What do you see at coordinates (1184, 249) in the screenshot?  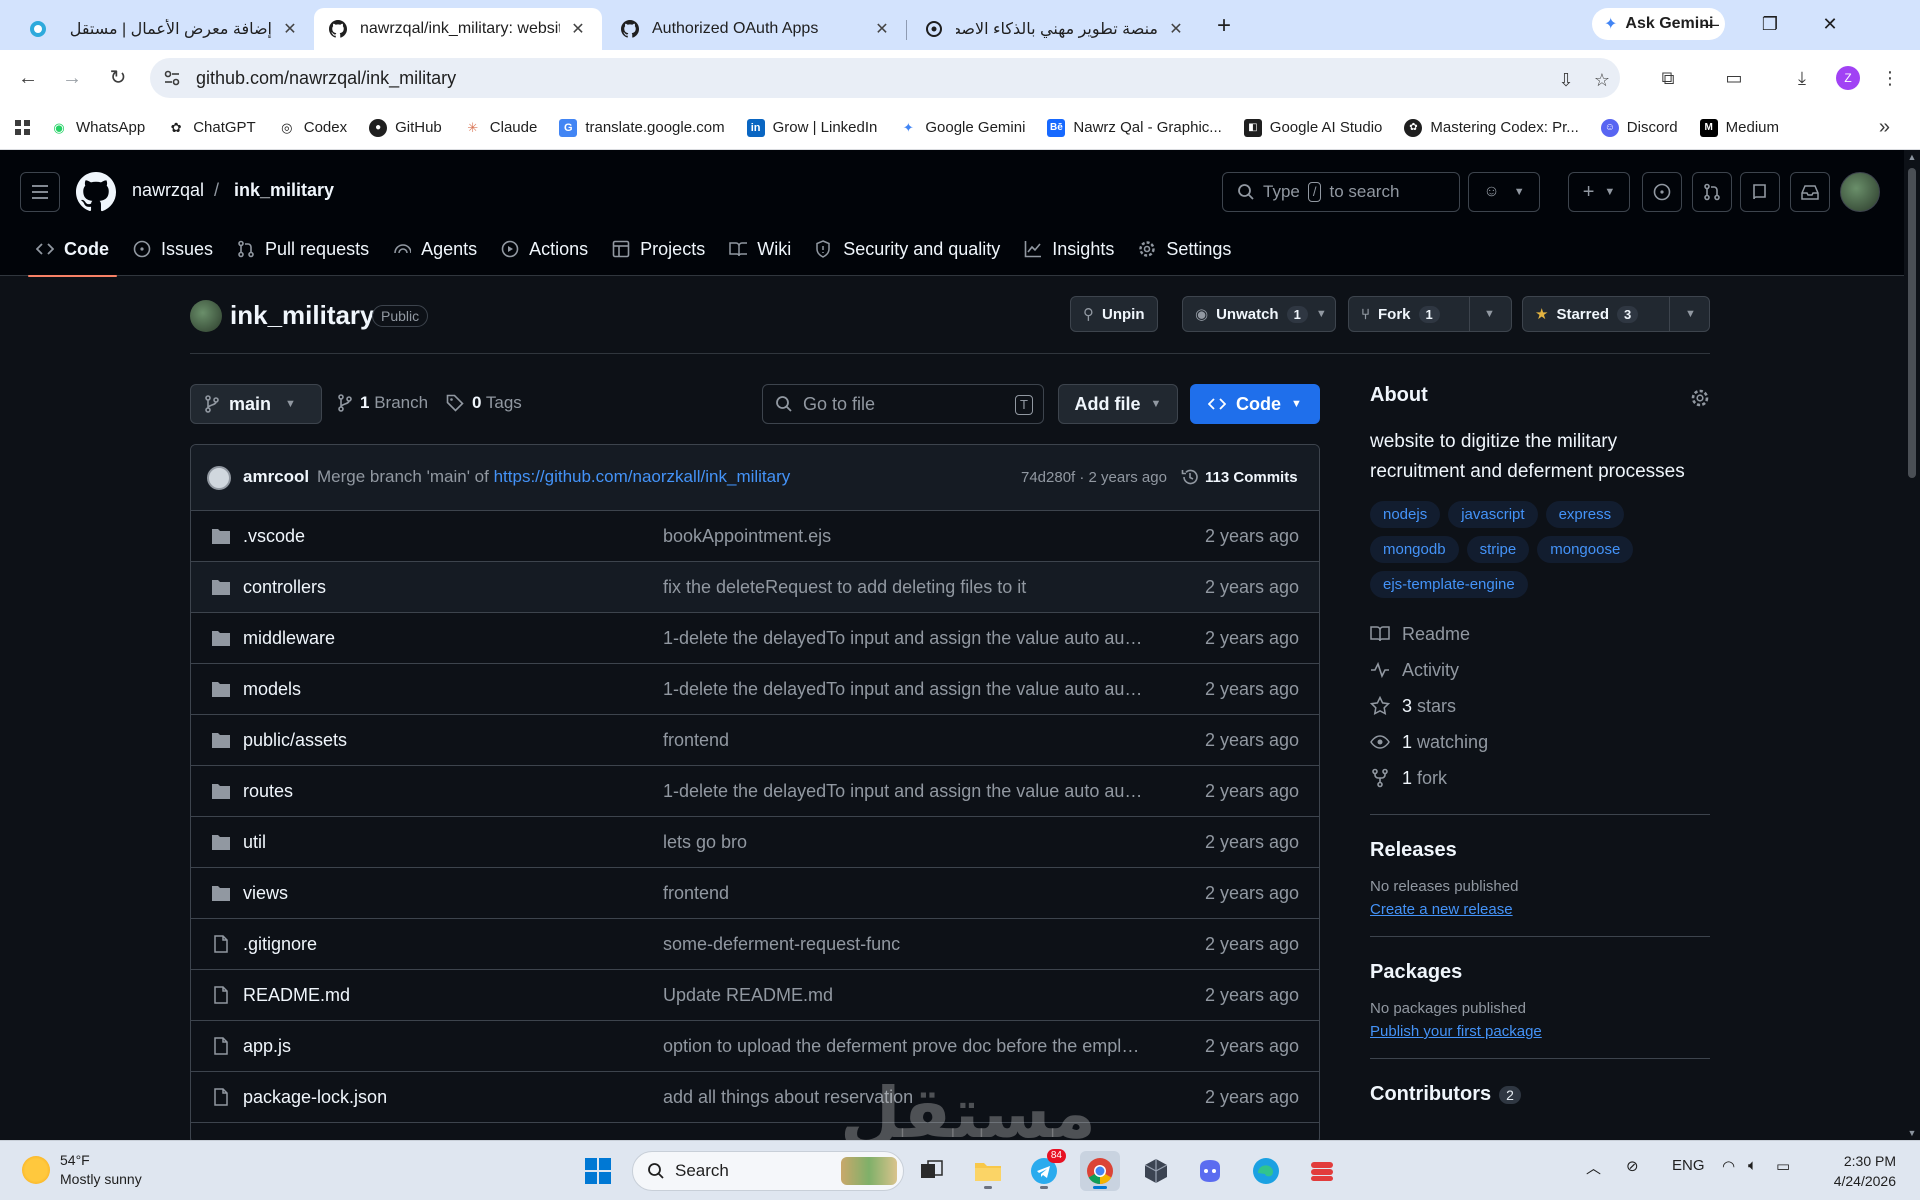 I see `tab-settings: Settings` at bounding box center [1184, 249].